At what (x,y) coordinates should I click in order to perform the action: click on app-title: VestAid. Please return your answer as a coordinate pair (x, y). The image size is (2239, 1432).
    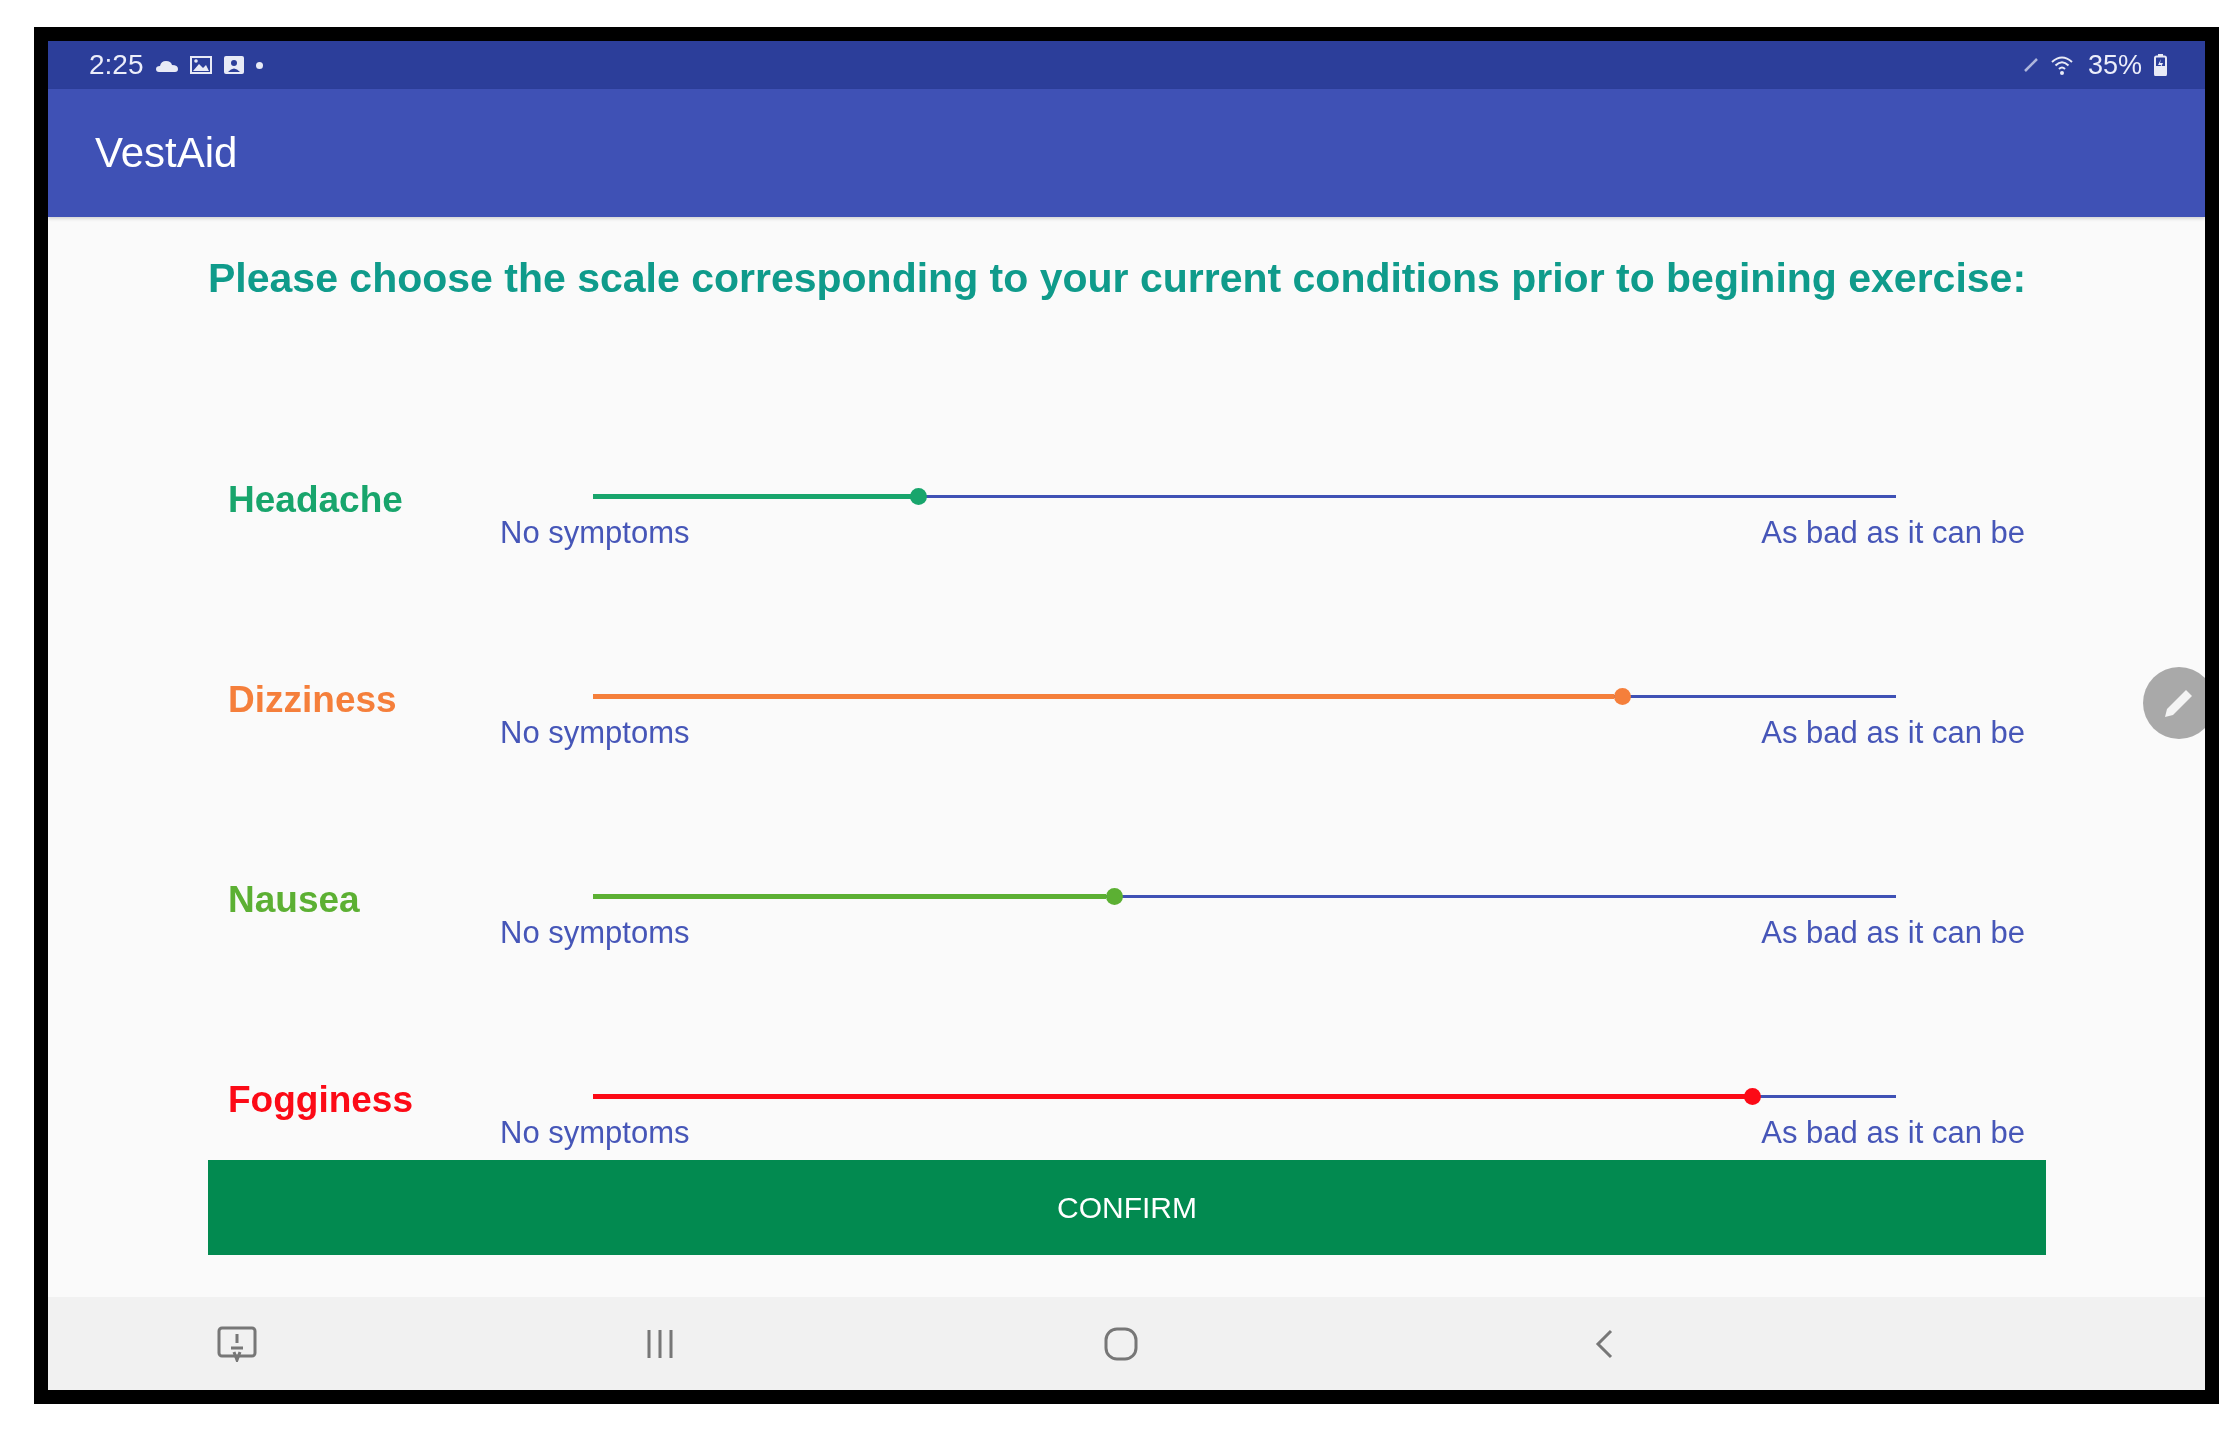
    Looking at the image, I should click on (166, 153).